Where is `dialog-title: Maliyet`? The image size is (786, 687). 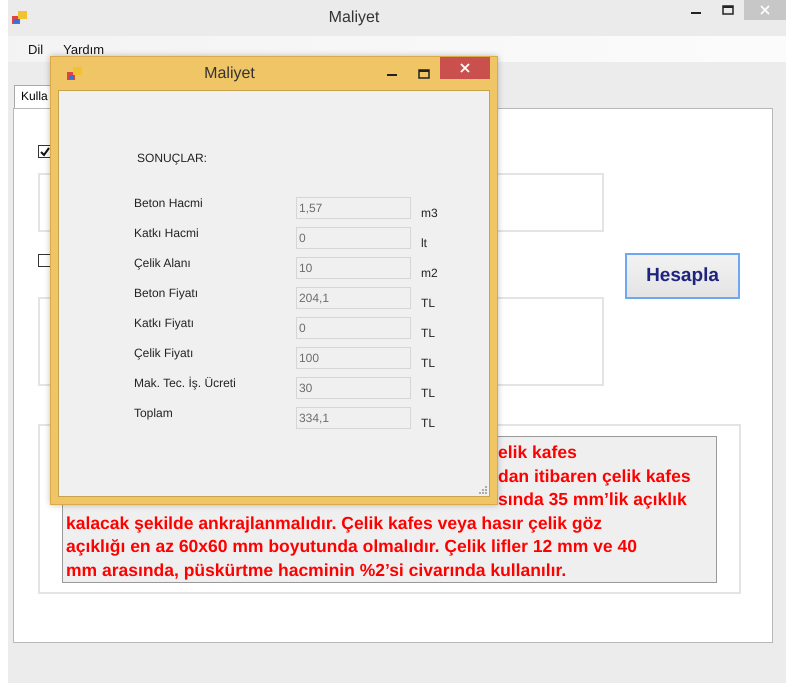 dialog-title: Maliyet is located at coordinates (229, 73).